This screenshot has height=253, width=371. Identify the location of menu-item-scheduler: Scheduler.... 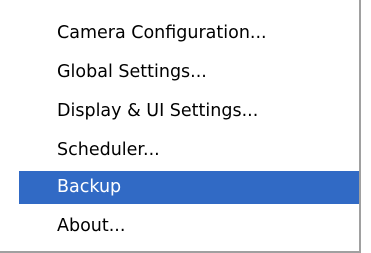
(189, 150).